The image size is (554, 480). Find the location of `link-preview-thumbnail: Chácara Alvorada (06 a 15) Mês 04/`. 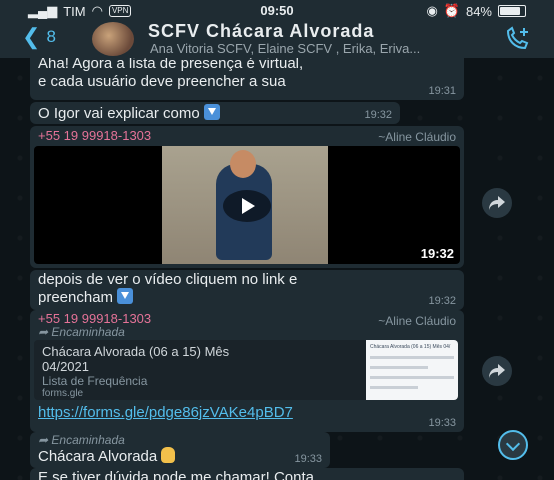

link-preview-thumbnail: Chácara Alvorada (06 a 15) Mês 04/ is located at coordinates (412, 370).